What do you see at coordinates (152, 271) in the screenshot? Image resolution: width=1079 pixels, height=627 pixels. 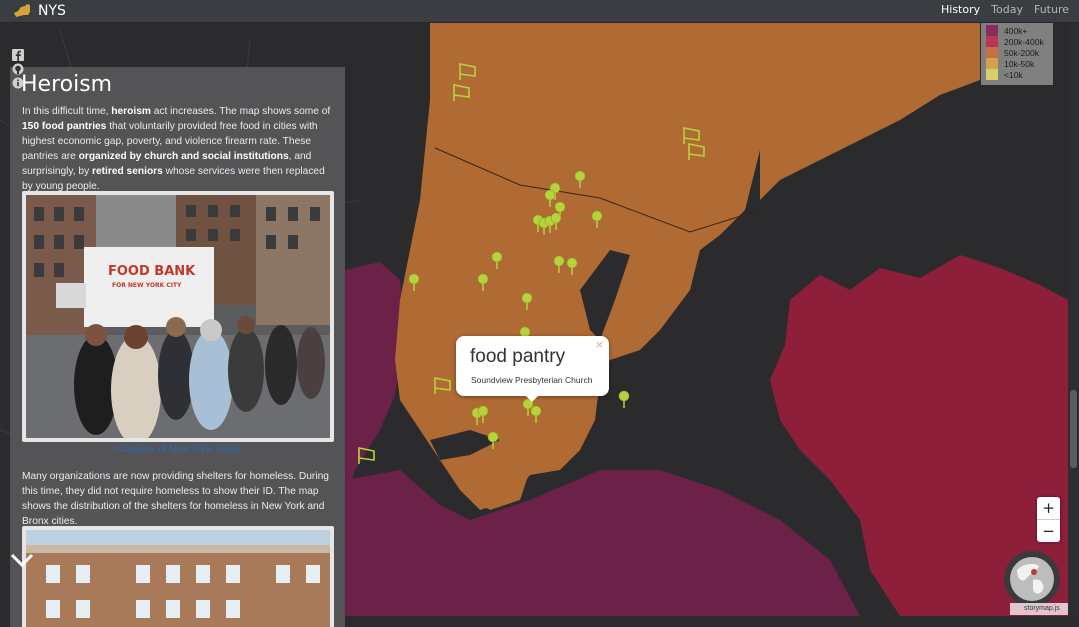 I see `truck-text-1: FOOD BANK` at bounding box center [152, 271].